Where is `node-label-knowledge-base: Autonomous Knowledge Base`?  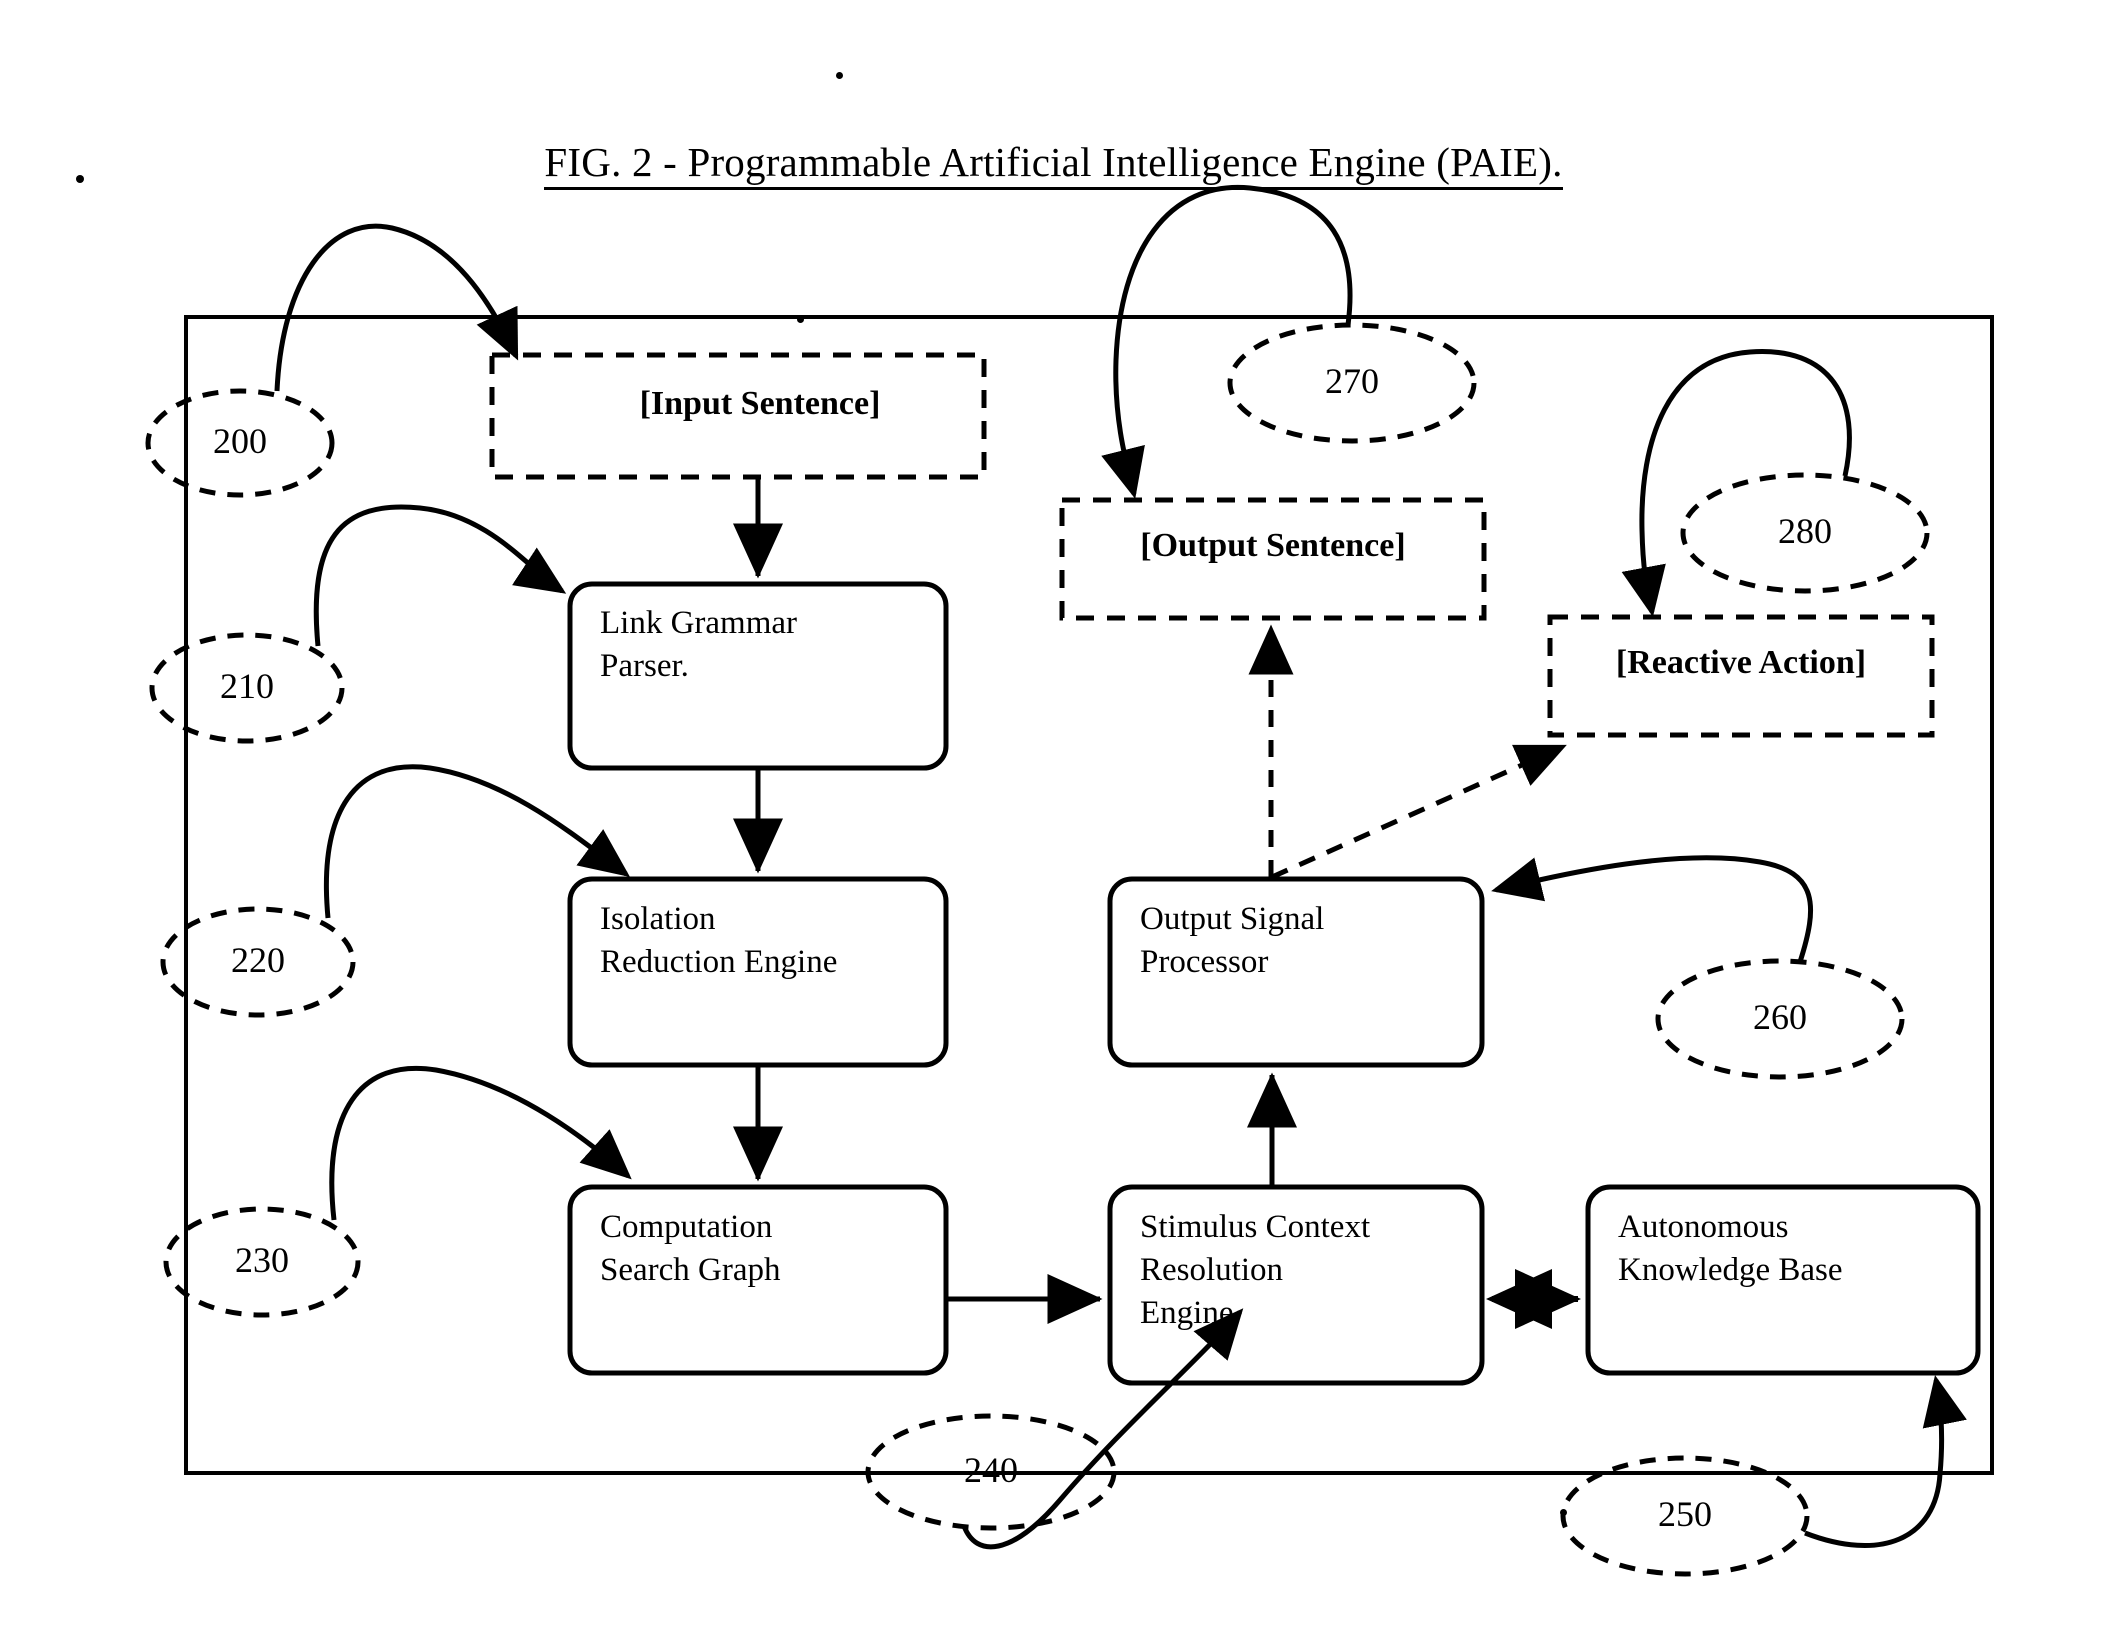
node-label-knowledge-base: Autonomous Knowledge Base is located at coordinates (1730, 1248).